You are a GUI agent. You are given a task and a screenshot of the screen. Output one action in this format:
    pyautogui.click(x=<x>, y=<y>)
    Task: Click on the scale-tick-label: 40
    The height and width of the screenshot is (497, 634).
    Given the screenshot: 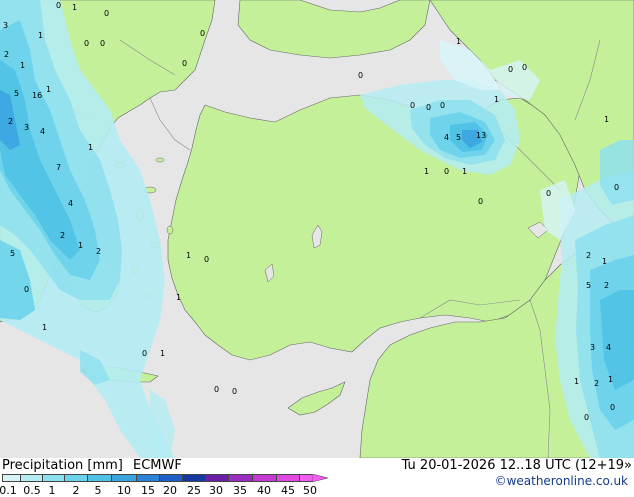 What is the action you would take?
    pyautogui.click(x=264, y=490)
    